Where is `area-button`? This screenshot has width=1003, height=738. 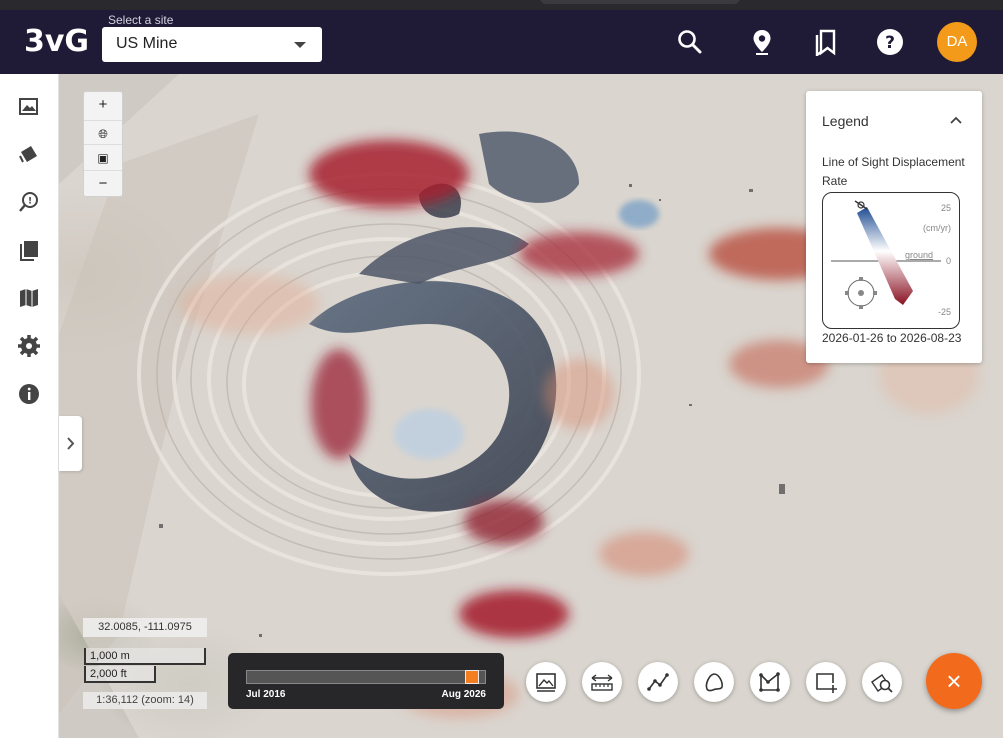
area-button is located at coordinates (770, 682).